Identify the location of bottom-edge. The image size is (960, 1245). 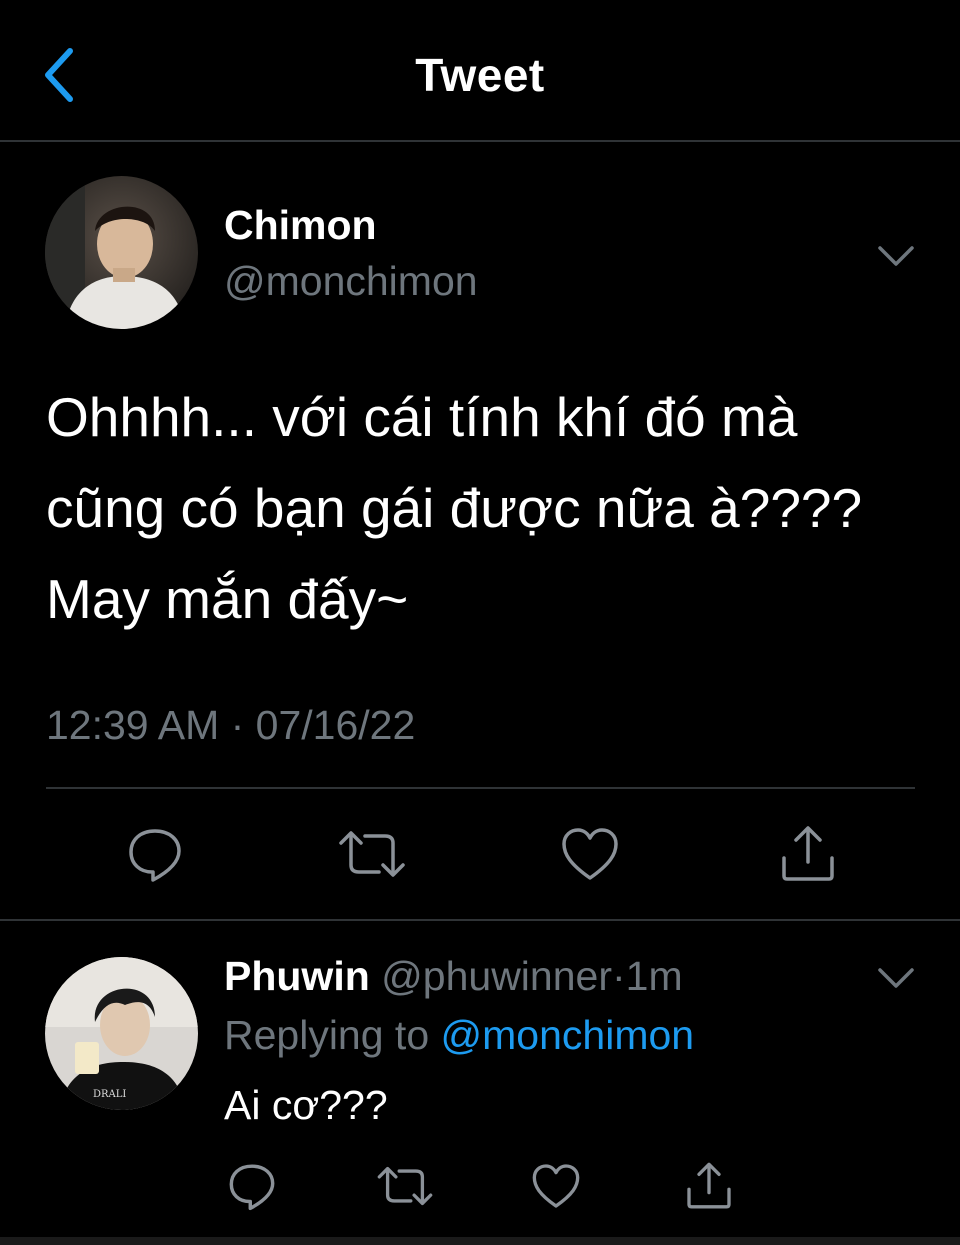
(480, 1241).